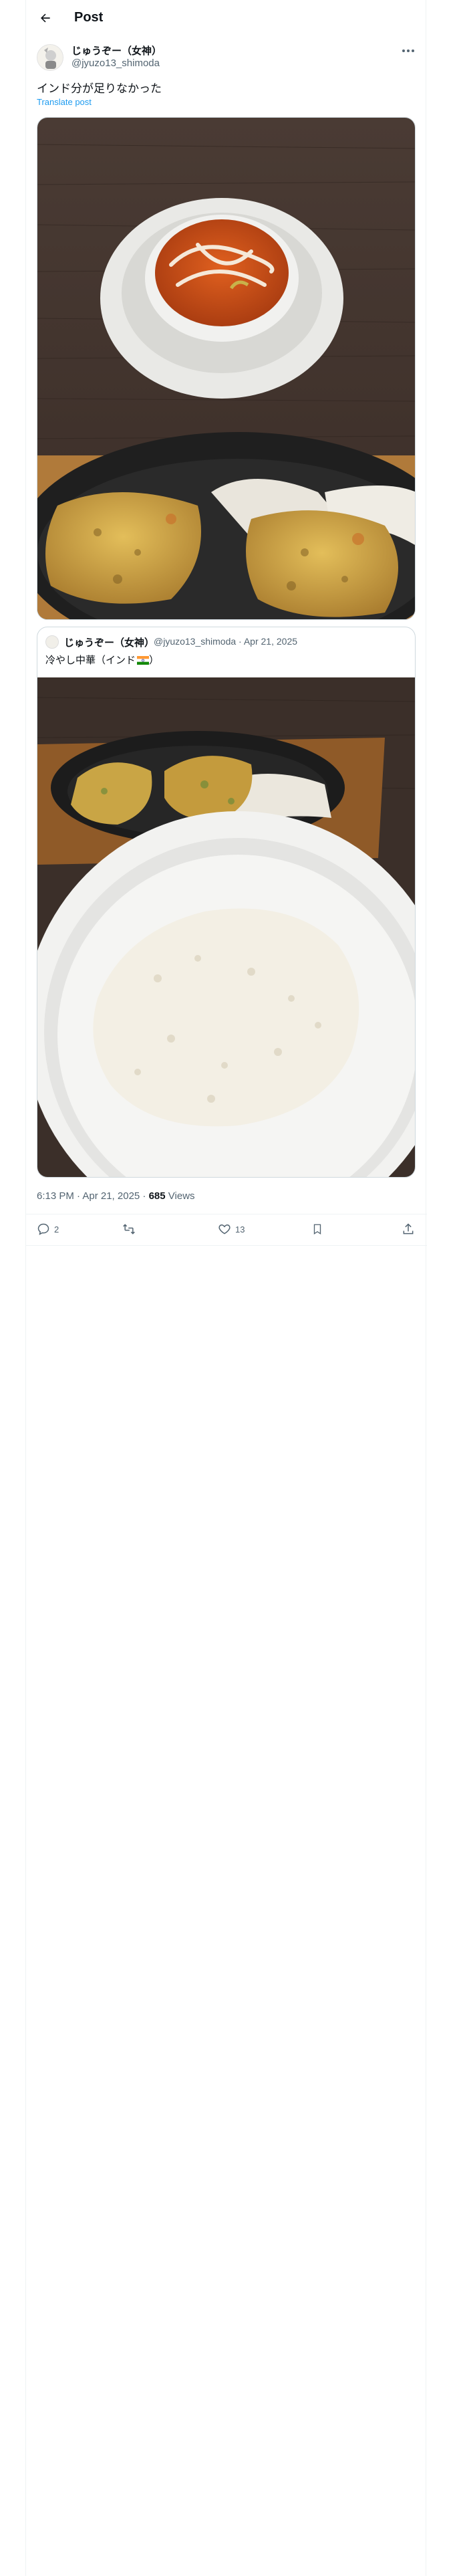  I want to click on avatar, so click(50, 57).